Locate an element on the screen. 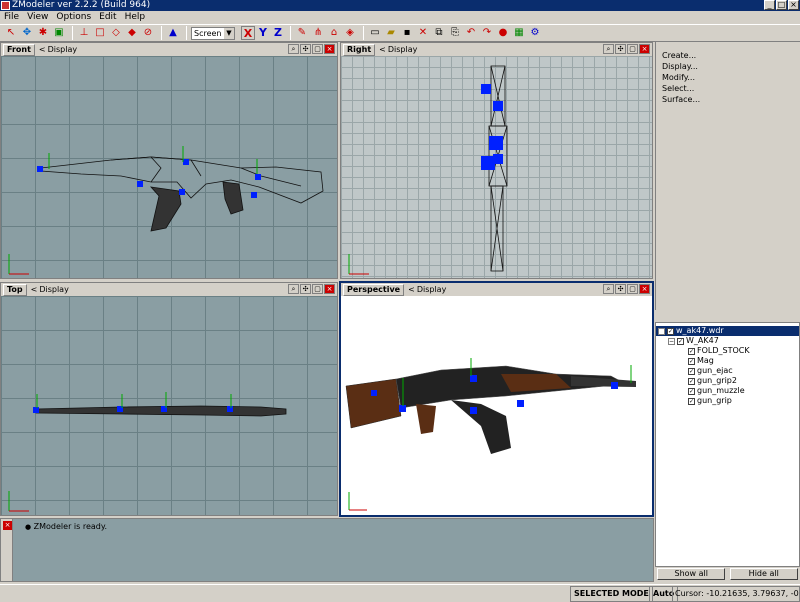 The height and width of the screenshot is (602, 800). tree-group: − ✓ W_AK47 is located at coordinates (727, 341).